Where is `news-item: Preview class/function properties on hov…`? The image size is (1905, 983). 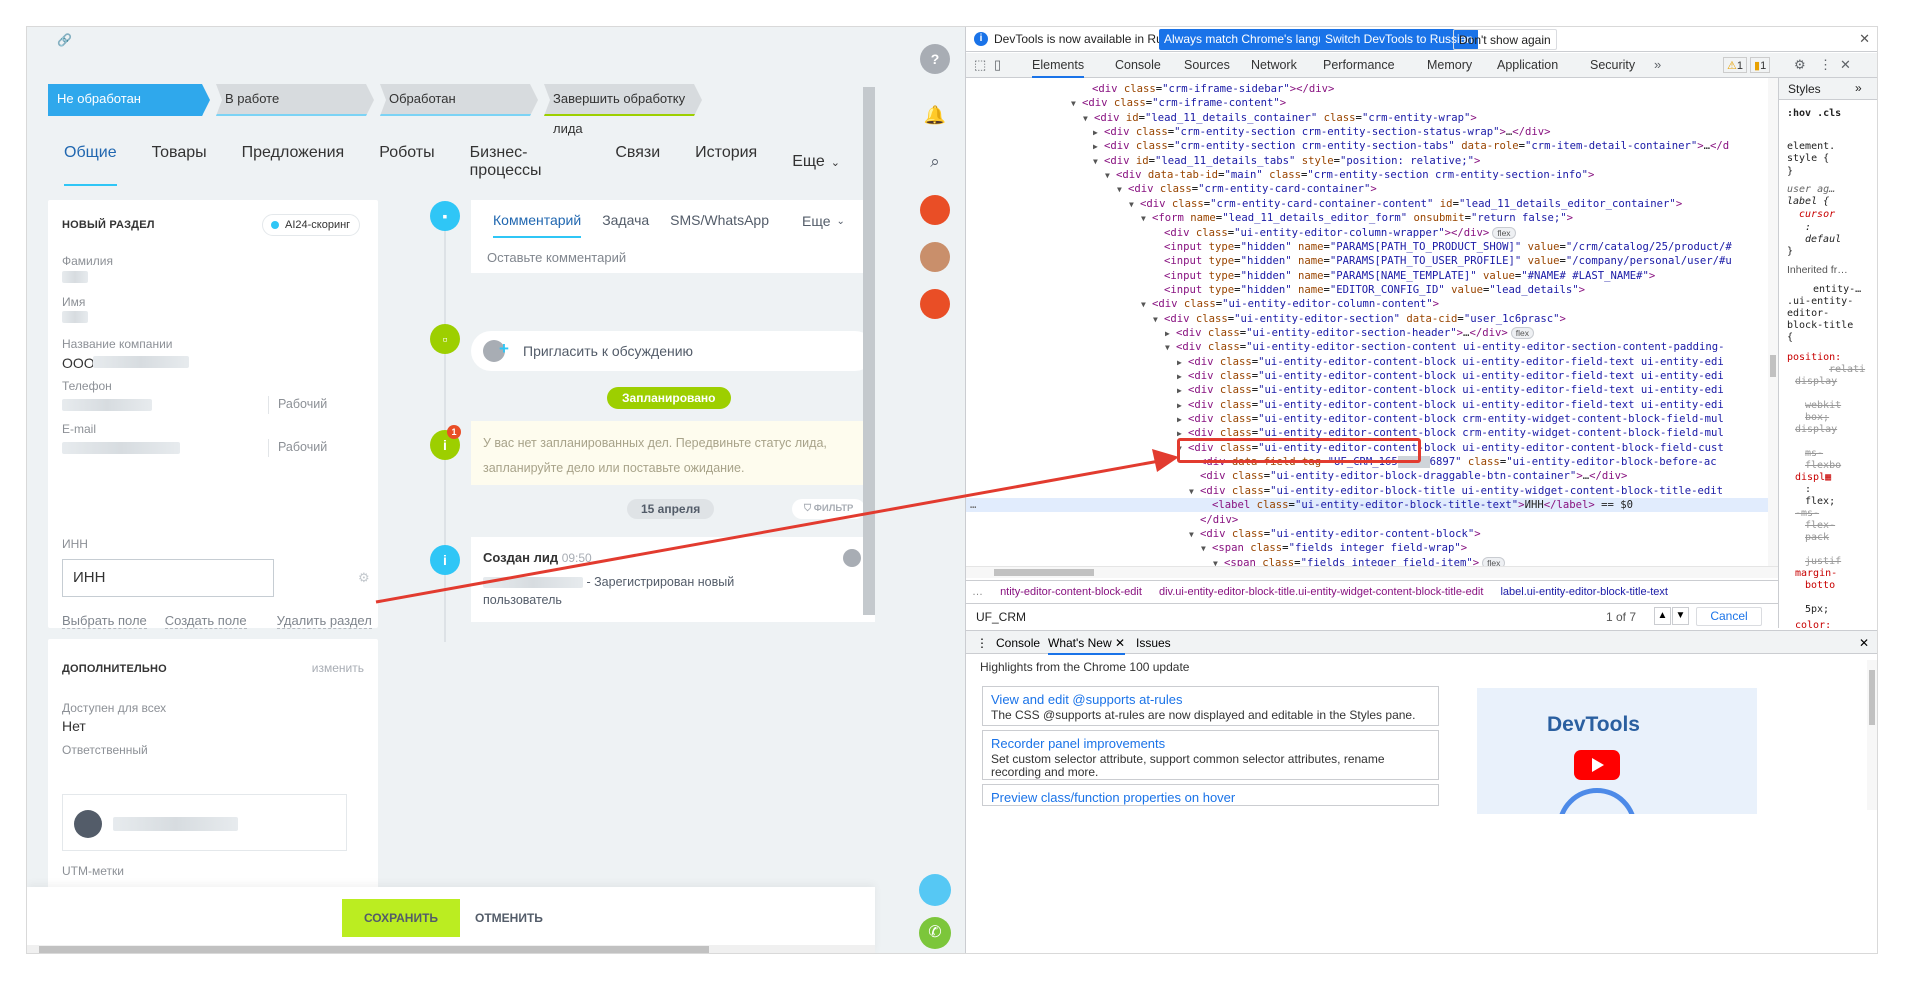 news-item: Preview class/function properties on hov… is located at coordinates (1210, 795).